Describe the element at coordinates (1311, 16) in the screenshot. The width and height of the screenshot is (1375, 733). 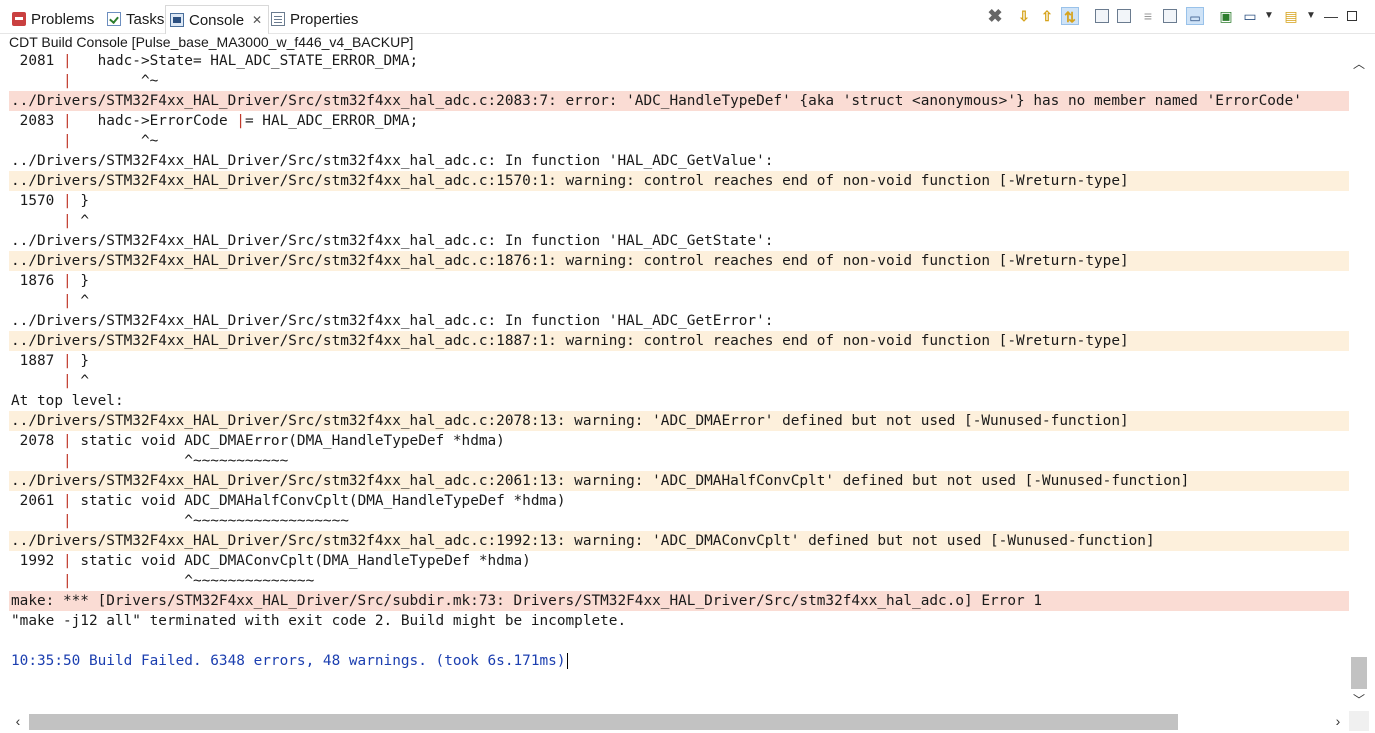
I see `new-console-dropdown-icon: ▼` at that location.